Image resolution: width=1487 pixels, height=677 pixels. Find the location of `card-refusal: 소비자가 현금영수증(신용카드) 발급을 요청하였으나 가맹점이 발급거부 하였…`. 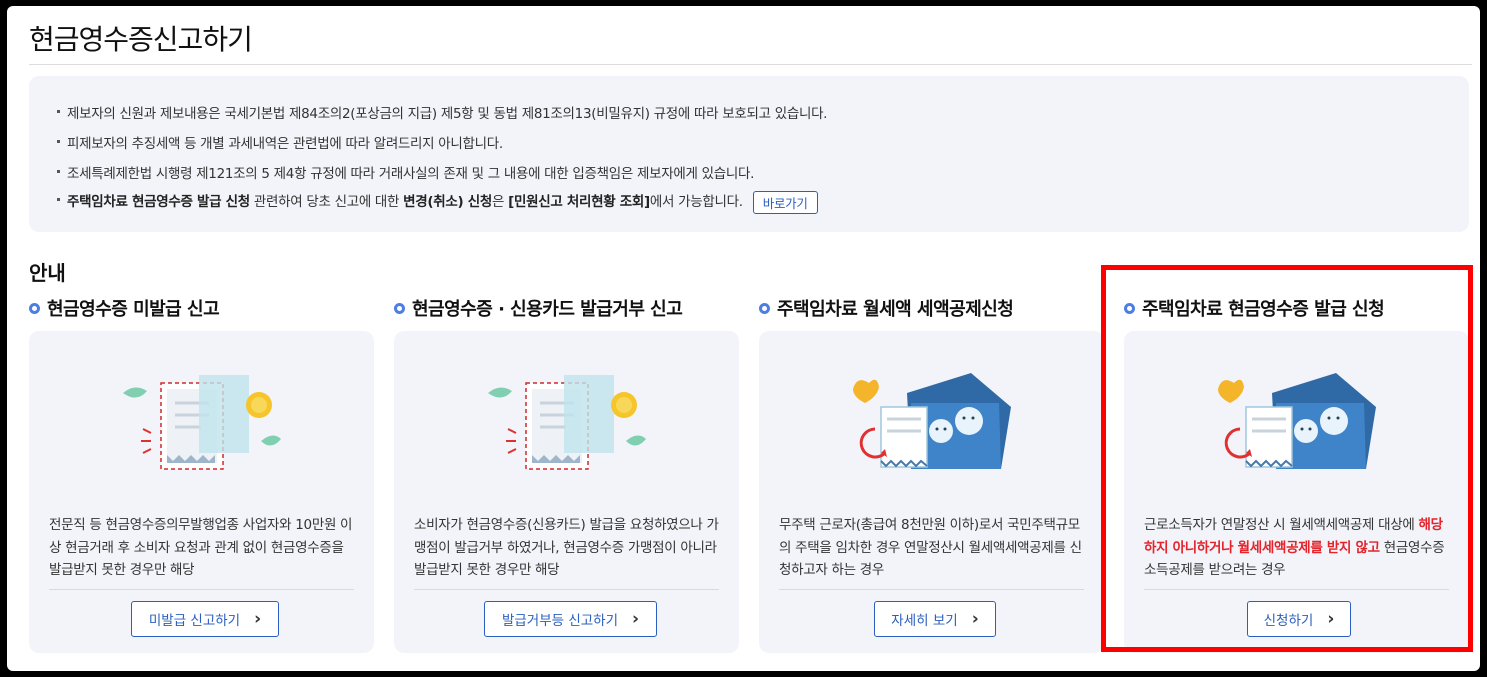

card-refusal: 소비자가 현금영수증(신용카드) 발급을 요청하였으나 가맹점이 발급거부 하였… is located at coordinates (566, 492).